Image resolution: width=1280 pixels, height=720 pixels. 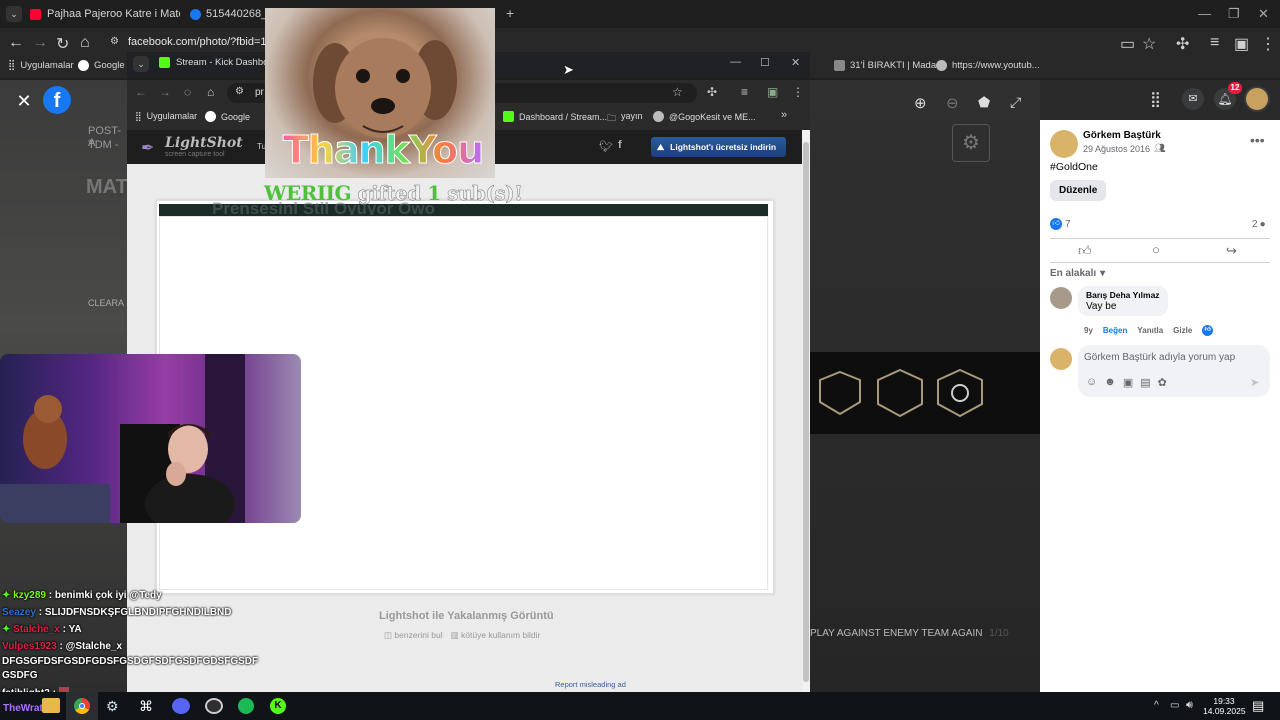 What do you see at coordinates (148, 706) in the screenshot?
I see `capcut-icon: ⌘` at bounding box center [148, 706].